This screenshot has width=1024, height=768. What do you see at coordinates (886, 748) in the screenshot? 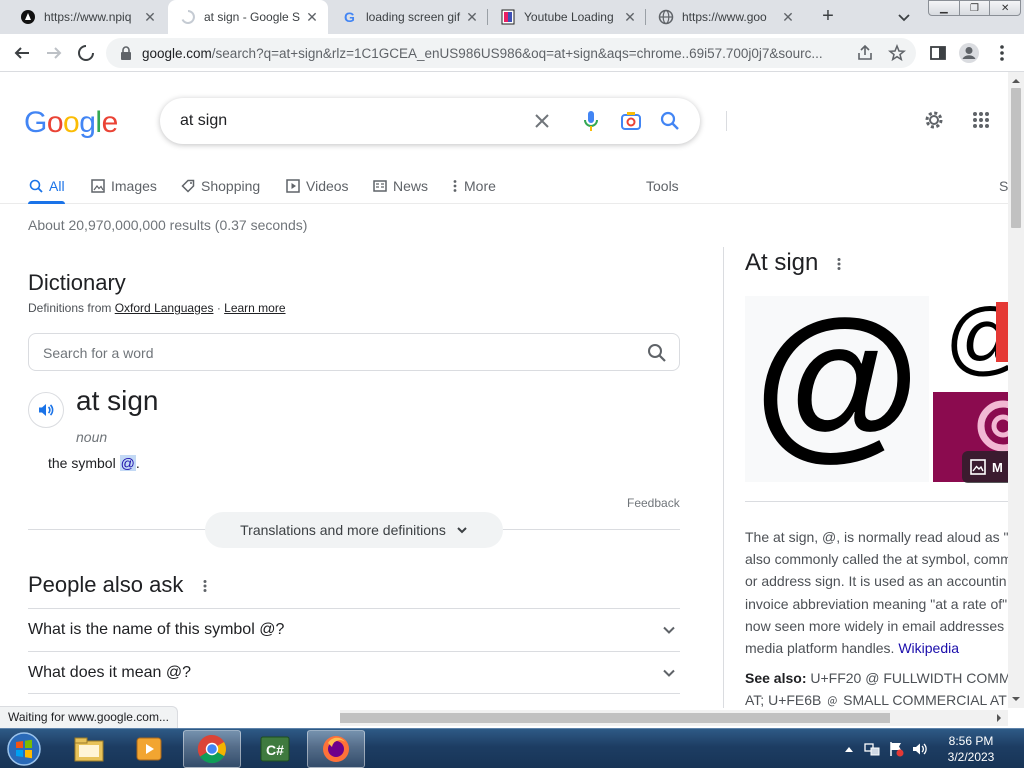
I see `system-tray` at bounding box center [886, 748].